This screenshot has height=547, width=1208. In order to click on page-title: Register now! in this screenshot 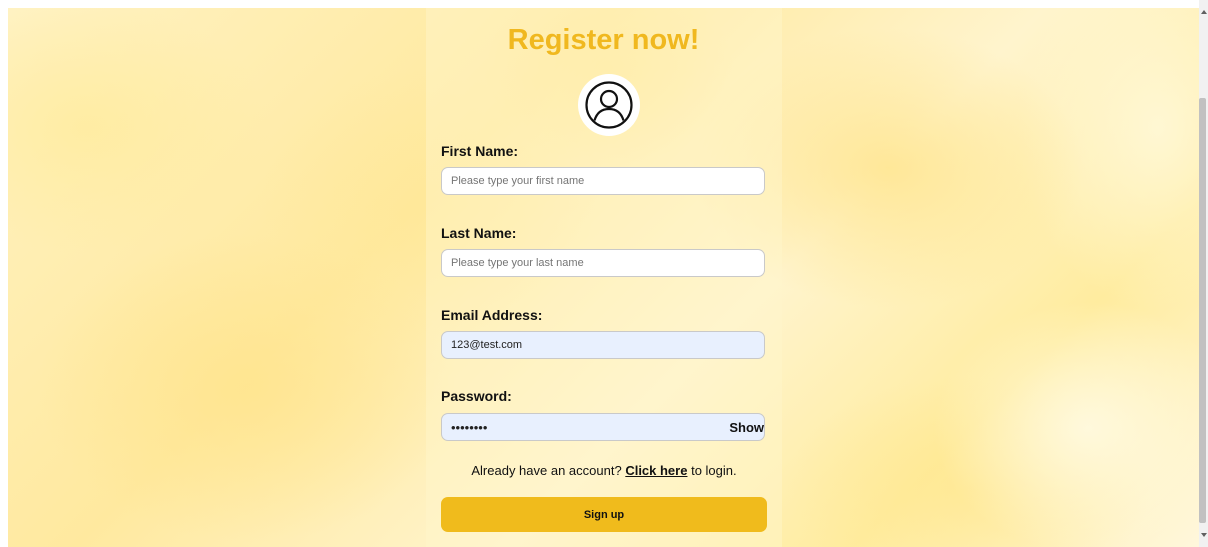, I will do `click(603, 40)`.